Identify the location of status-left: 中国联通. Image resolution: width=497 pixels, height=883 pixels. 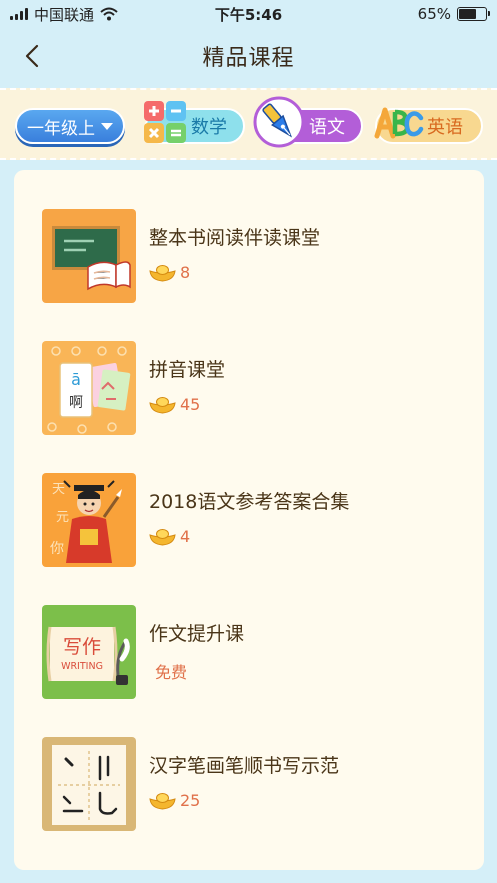
(64, 14).